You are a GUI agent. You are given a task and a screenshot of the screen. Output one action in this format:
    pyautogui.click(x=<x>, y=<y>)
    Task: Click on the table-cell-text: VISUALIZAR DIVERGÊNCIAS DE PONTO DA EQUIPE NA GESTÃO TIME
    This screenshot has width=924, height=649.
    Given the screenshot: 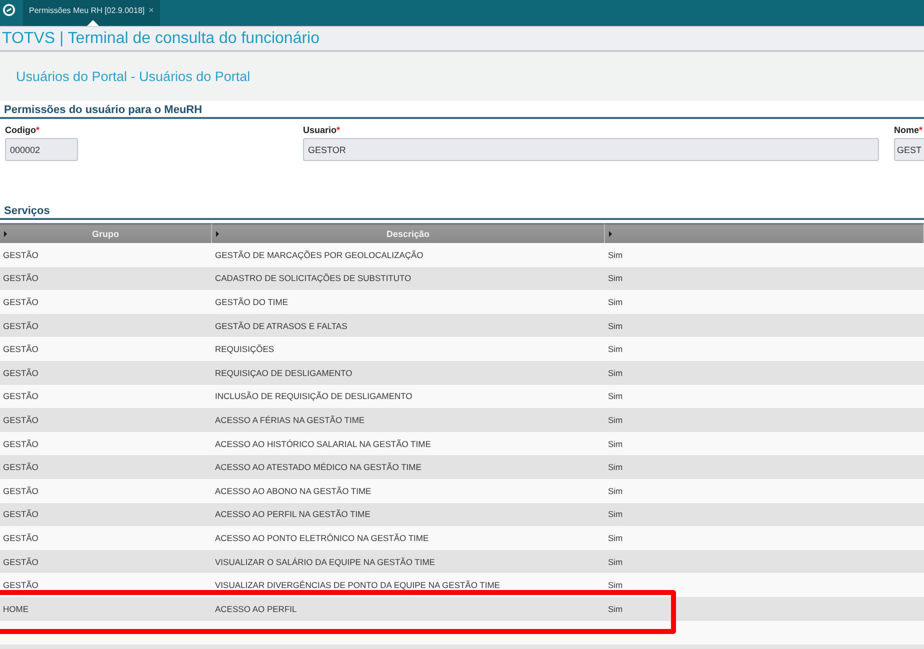 What is the action you would take?
    pyautogui.click(x=357, y=585)
    